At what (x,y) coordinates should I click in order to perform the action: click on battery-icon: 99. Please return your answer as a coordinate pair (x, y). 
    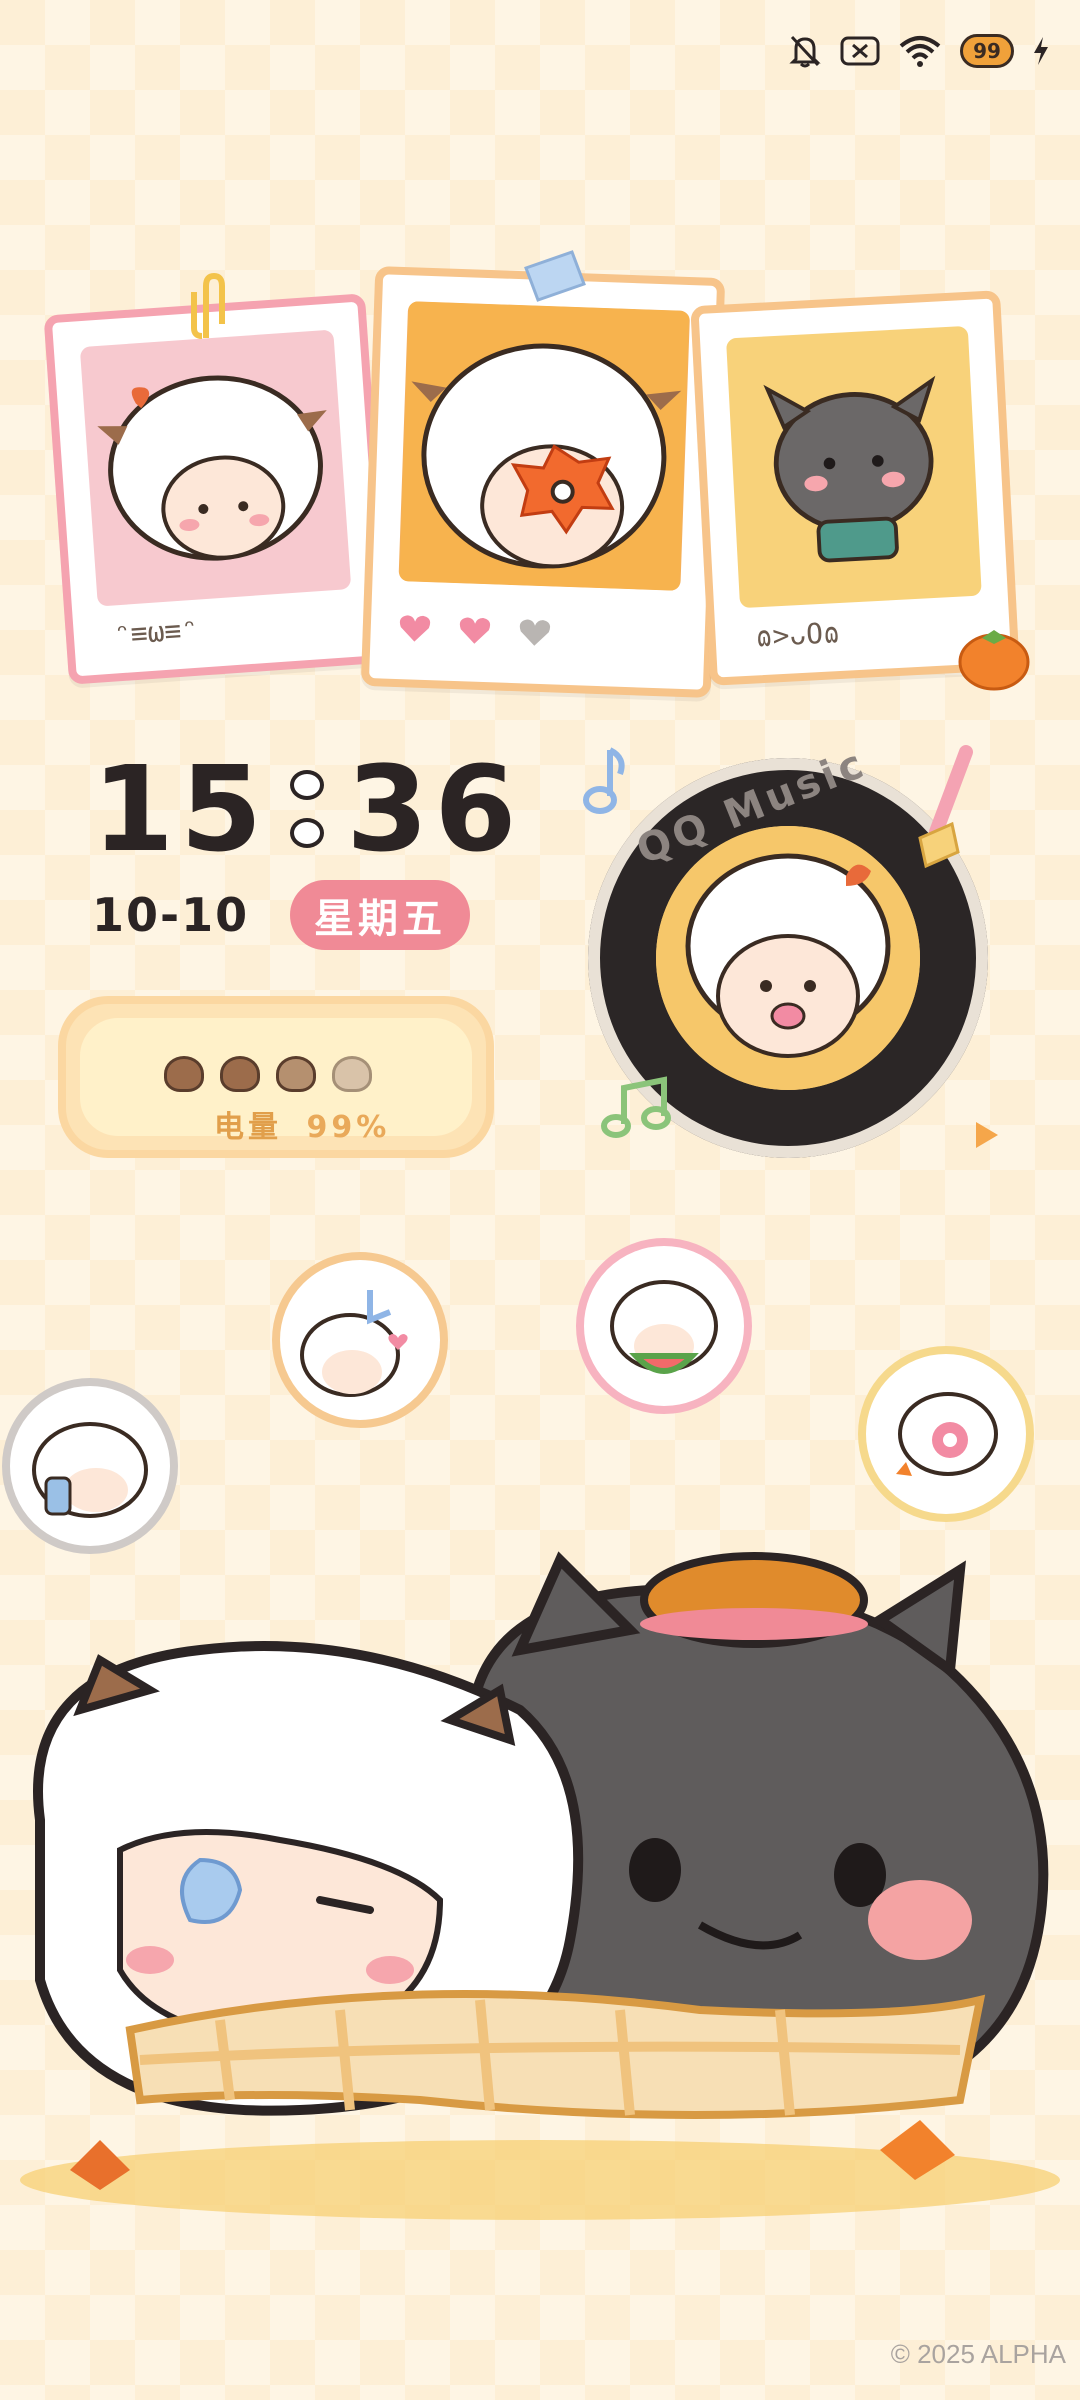
    Looking at the image, I should click on (987, 51).